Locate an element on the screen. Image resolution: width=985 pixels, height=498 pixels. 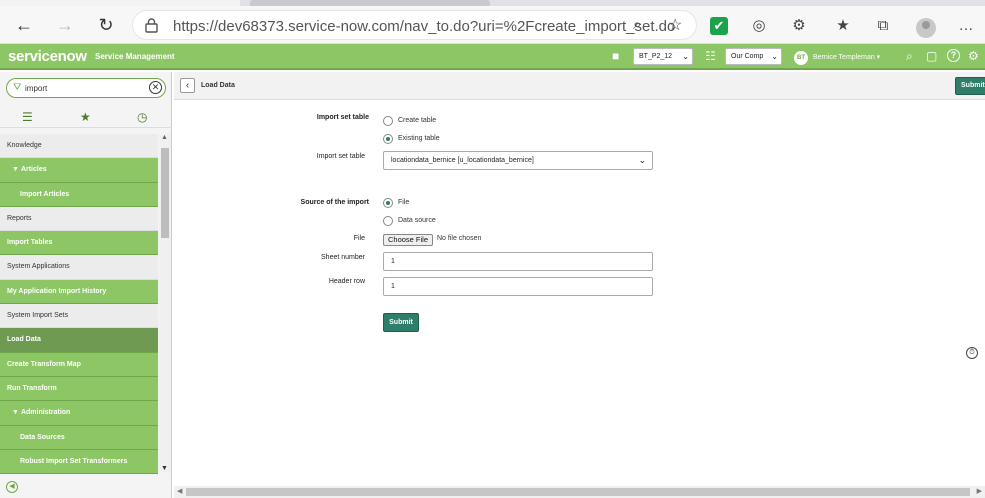
tree-icon: ☷ is located at coordinates (710, 56).